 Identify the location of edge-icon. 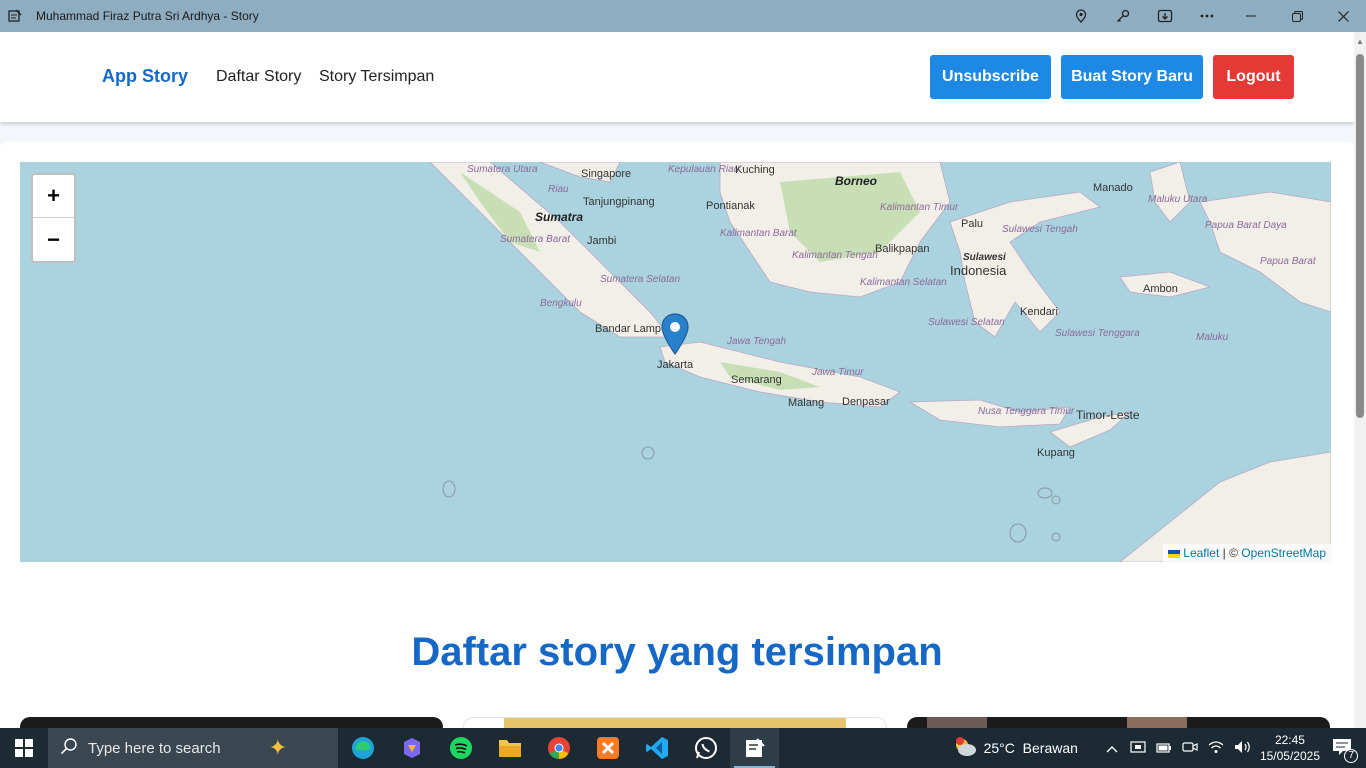
(362, 748).